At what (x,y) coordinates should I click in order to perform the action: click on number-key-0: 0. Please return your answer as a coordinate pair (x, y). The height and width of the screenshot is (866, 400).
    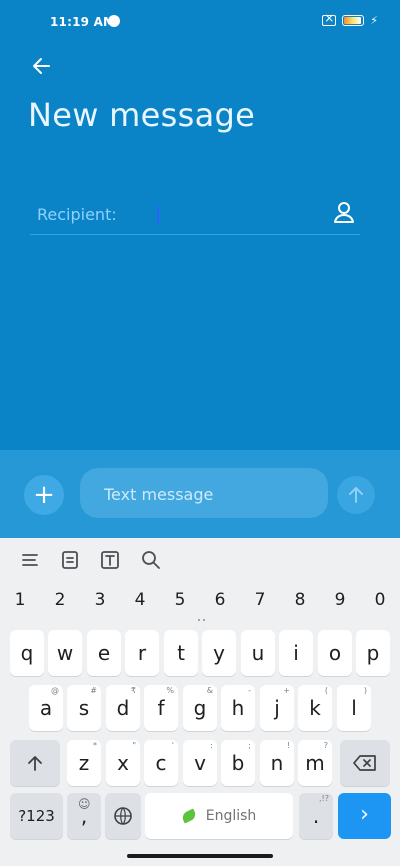
    Looking at the image, I should click on (380, 600).